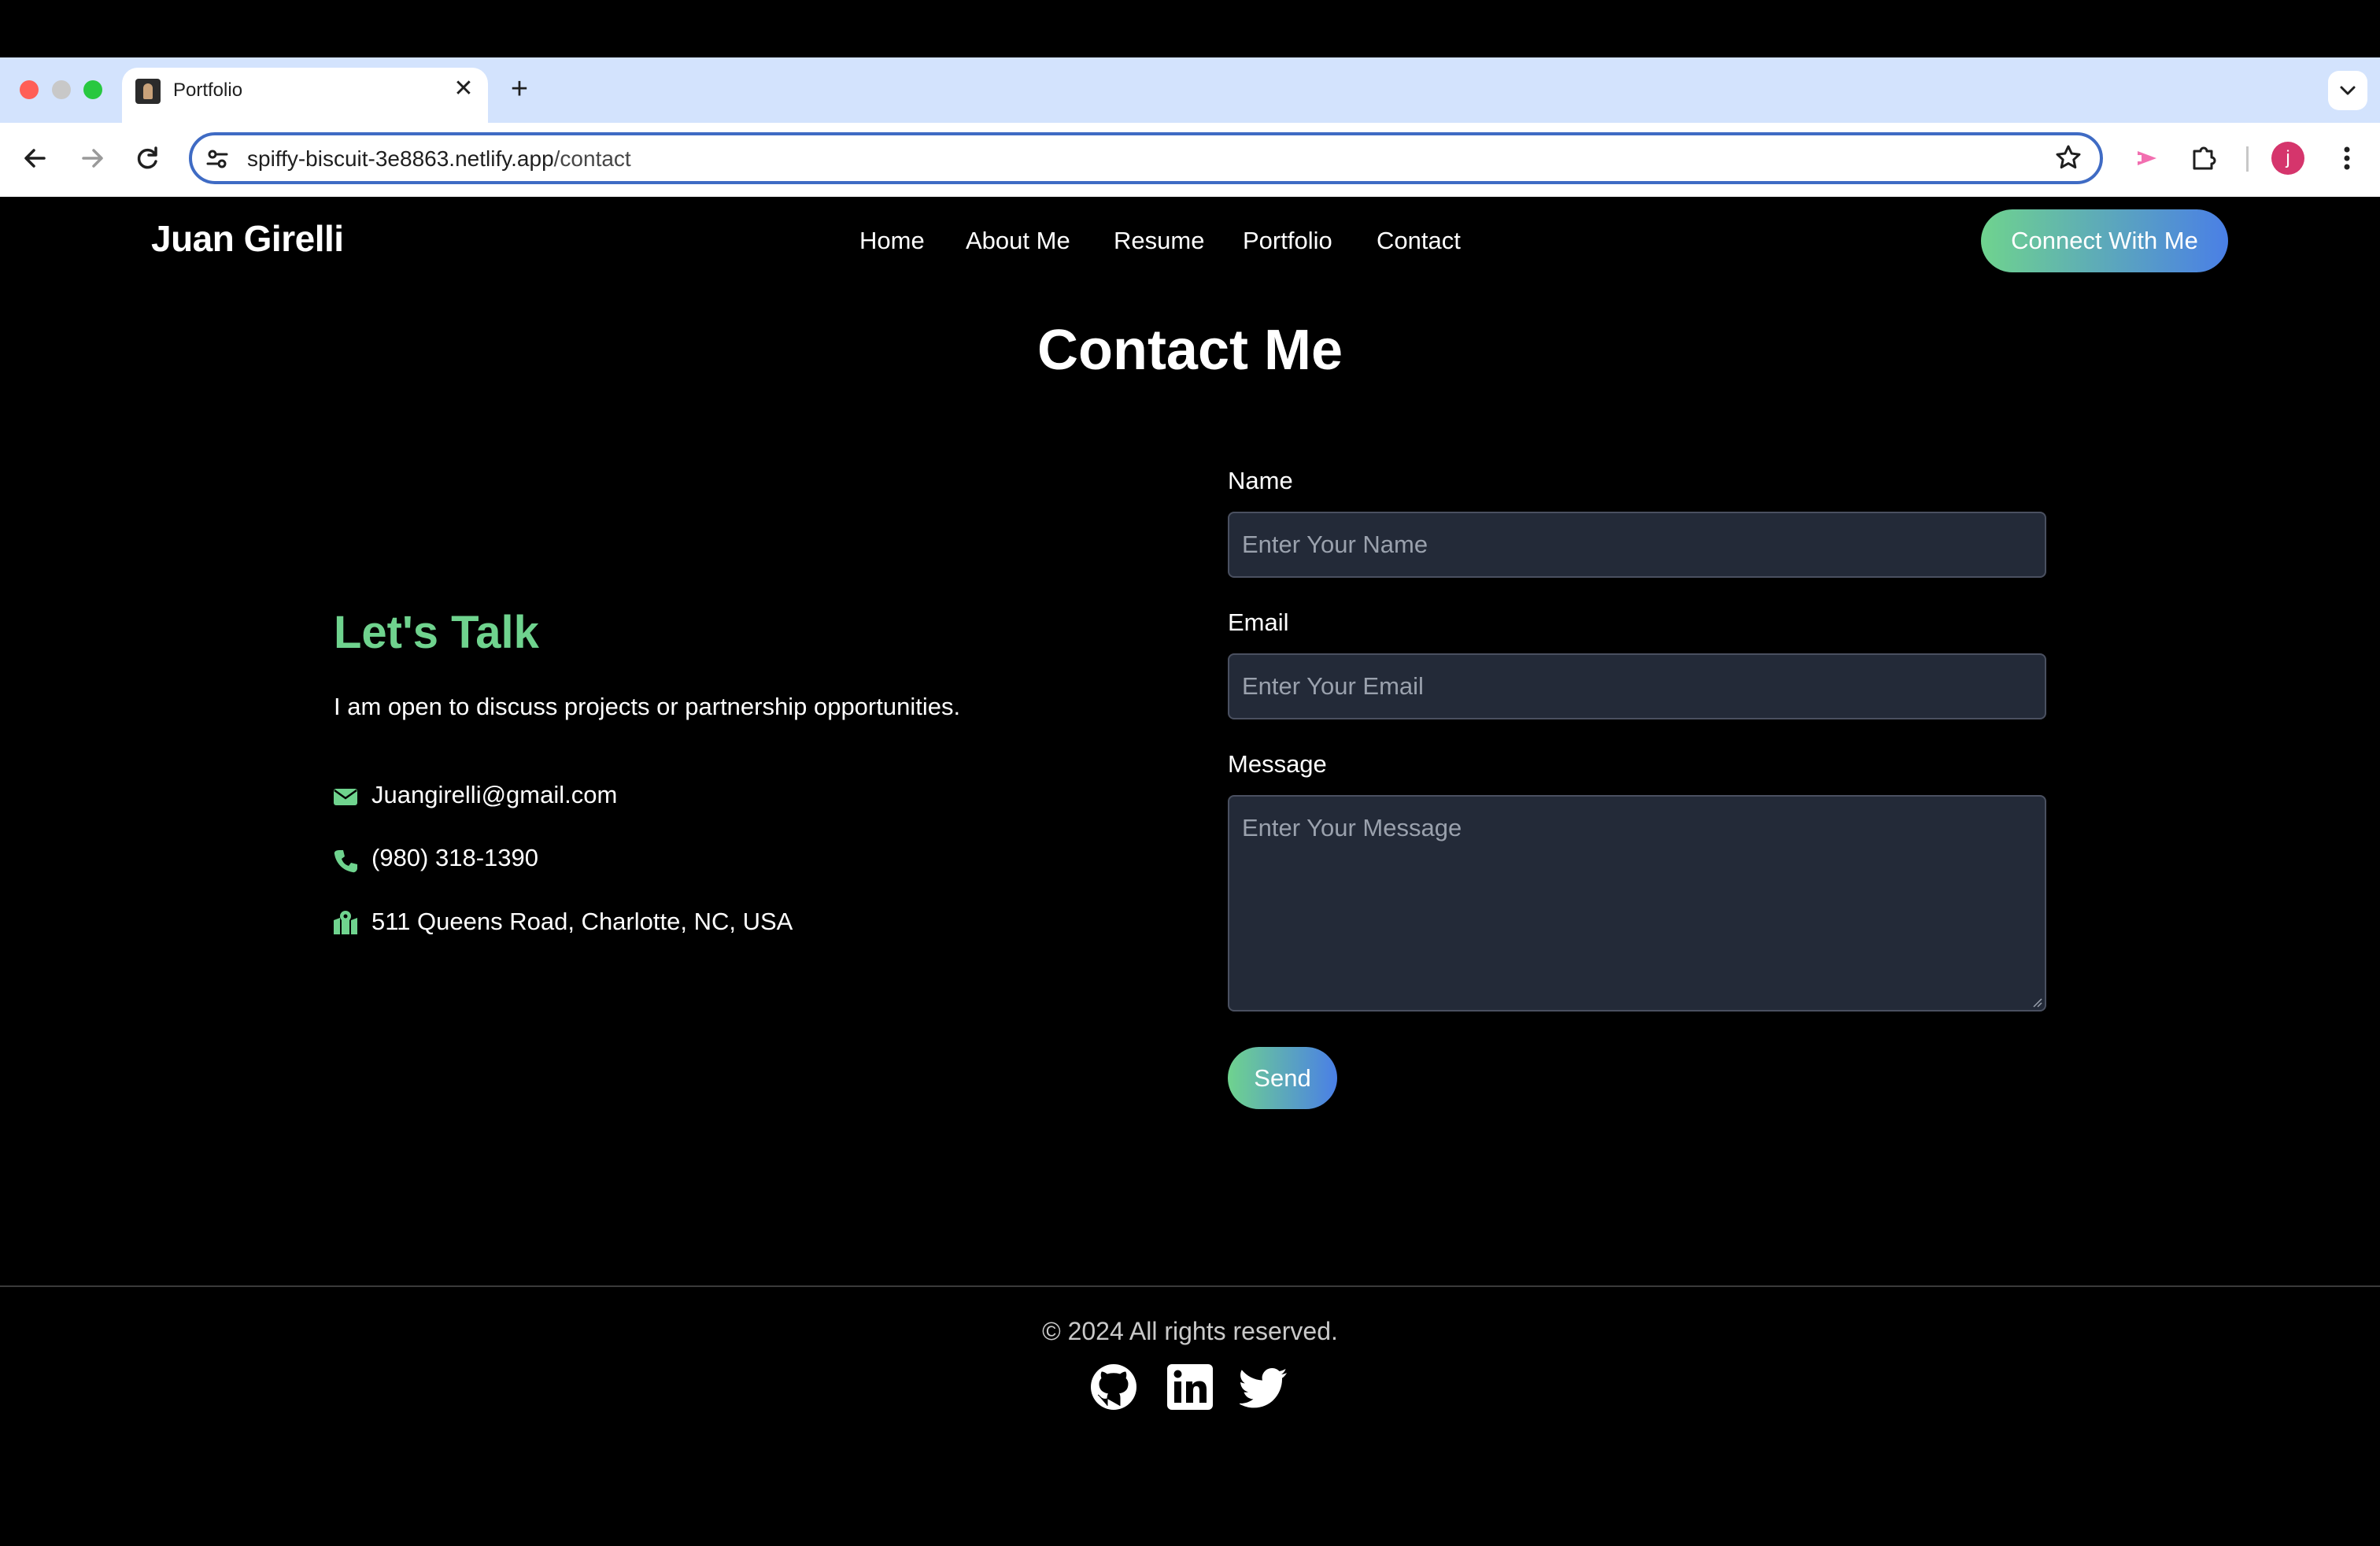 The height and width of the screenshot is (1546, 2380). What do you see at coordinates (519, 89) in the screenshot?
I see `new-tab-button: +` at bounding box center [519, 89].